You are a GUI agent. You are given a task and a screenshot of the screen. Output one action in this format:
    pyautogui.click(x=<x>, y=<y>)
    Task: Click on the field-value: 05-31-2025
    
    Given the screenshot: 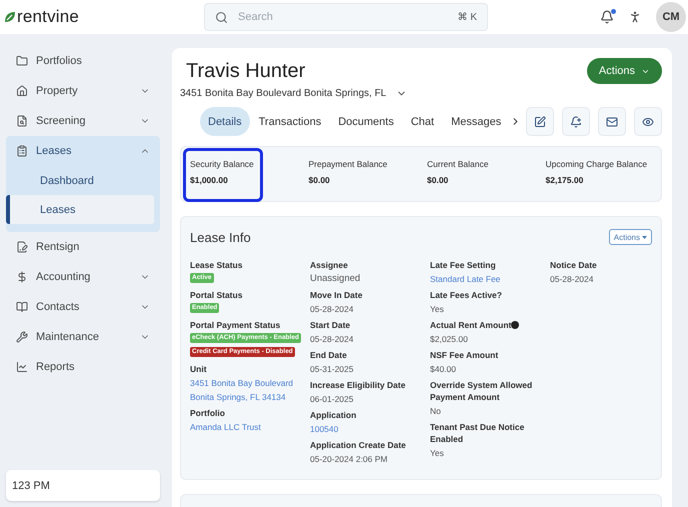 What is the action you would take?
    pyautogui.click(x=332, y=369)
    